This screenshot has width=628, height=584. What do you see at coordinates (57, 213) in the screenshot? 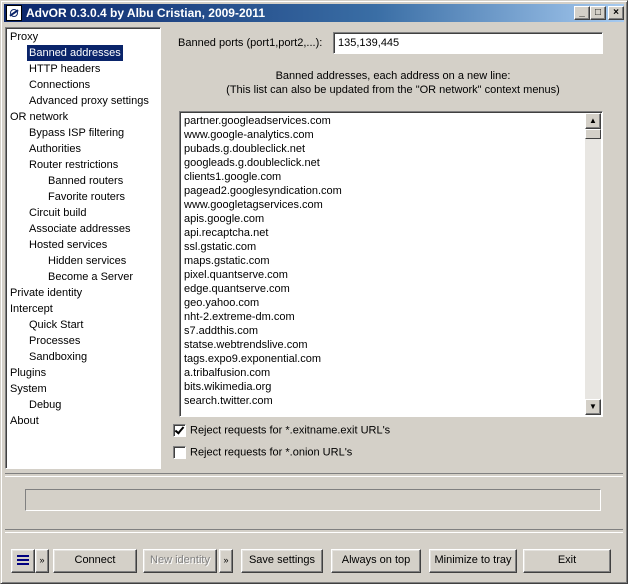
I see `tree-item: Circuit build` at bounding box center [57, 213].